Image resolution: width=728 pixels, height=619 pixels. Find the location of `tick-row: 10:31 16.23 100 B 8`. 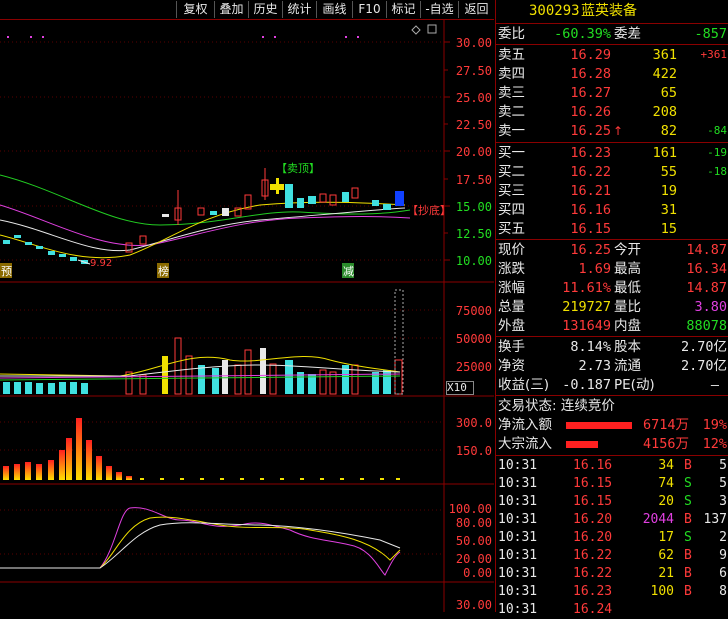

tick-row: 10:31 16.23 100 B 8 is located at coordinates (612, 591).